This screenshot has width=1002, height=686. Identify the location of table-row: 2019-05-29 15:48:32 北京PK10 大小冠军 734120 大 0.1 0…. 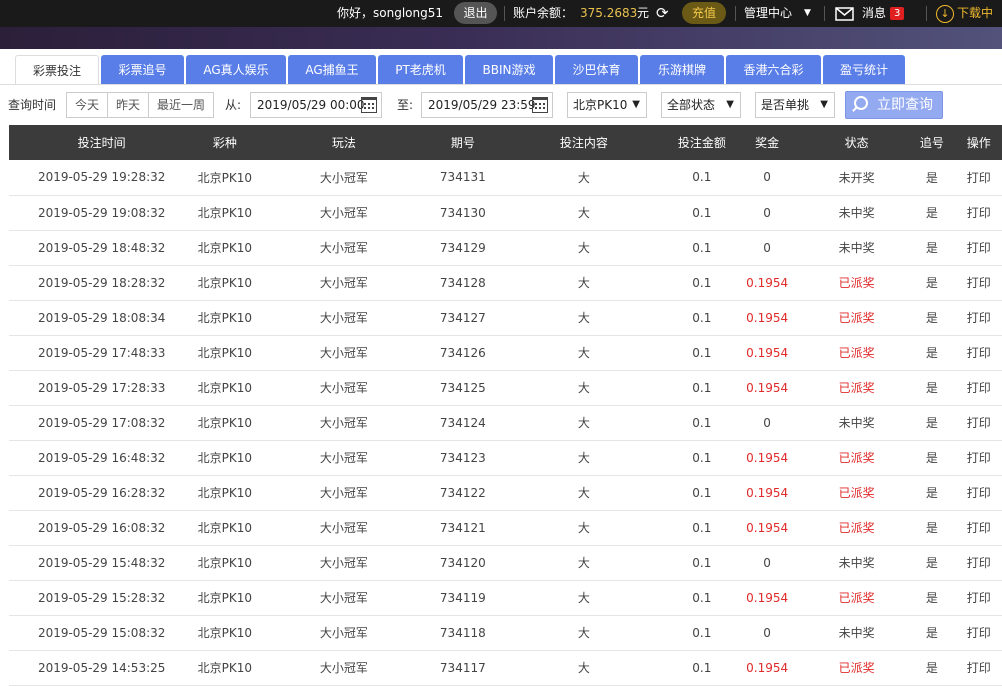
(505, 563).